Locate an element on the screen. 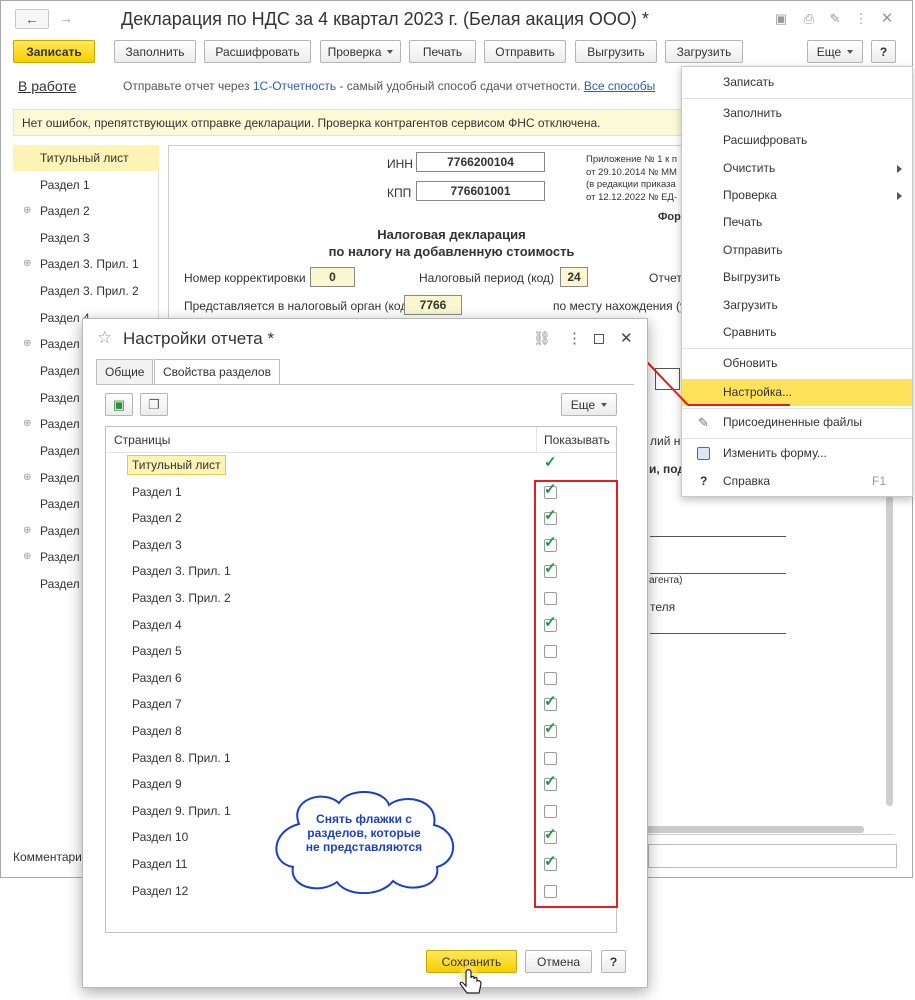  menu-item-decode: Расшифровать is located at coordinates (797, 140).